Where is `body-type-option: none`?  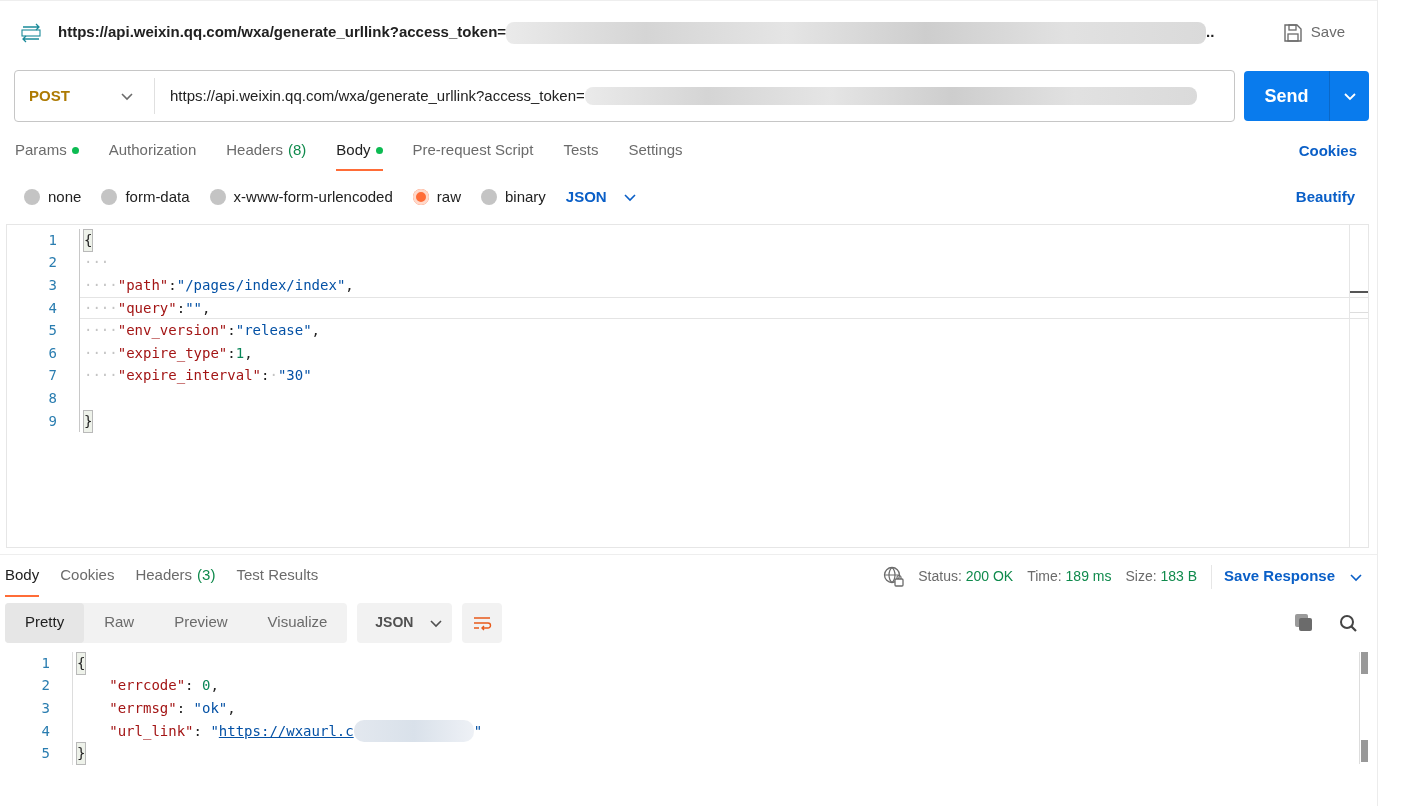 body-type-option: none is located at coordinates (53, 197).